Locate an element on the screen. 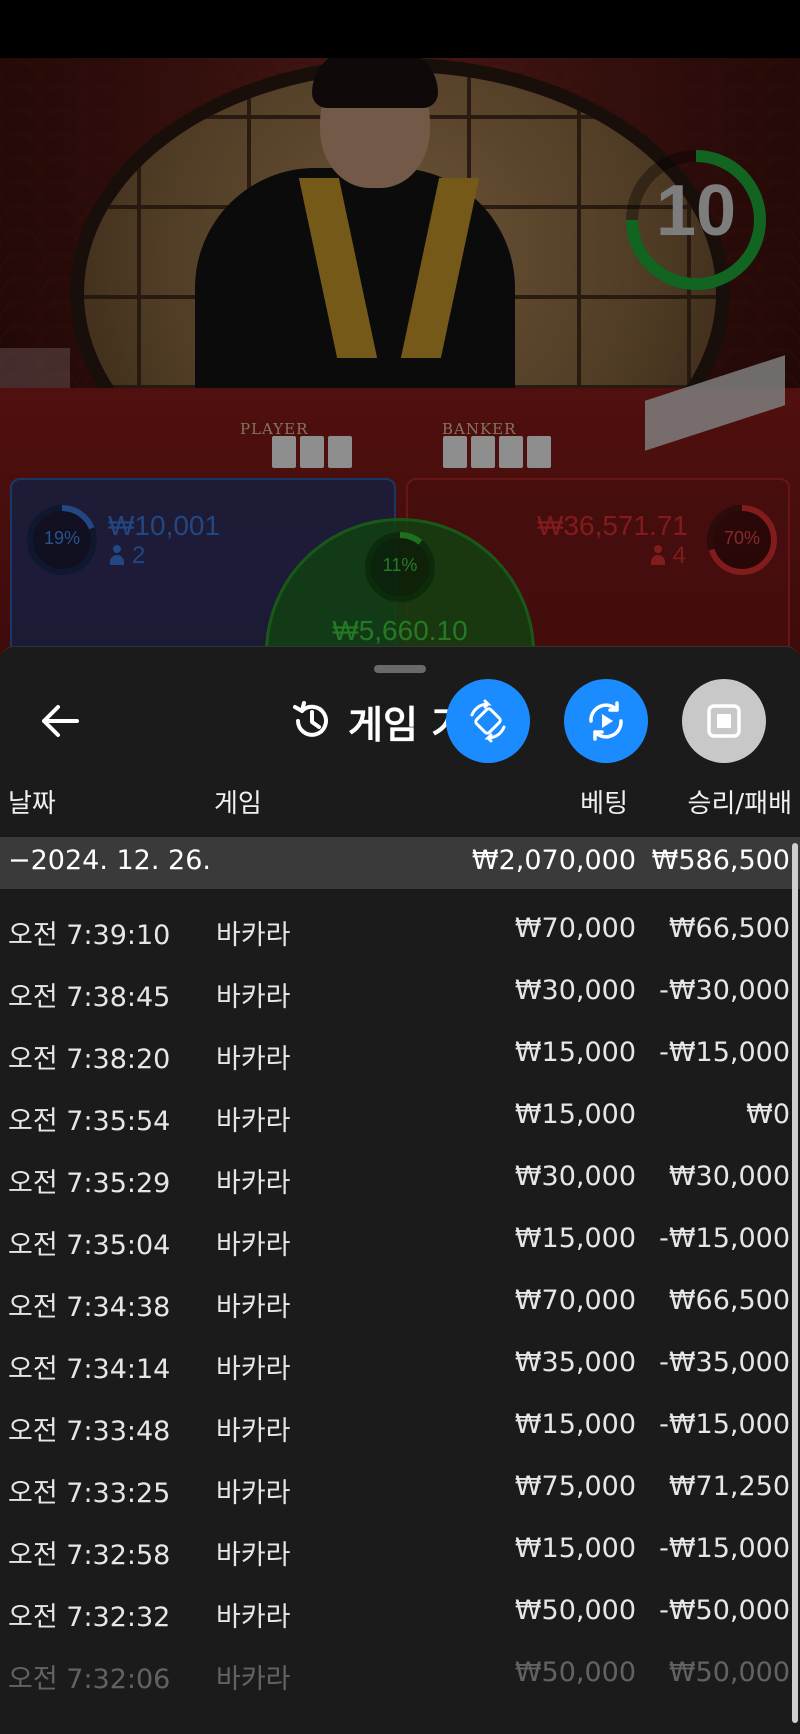 The image size is (800, 1734). row-time: 오전 7:34:14 is located at coordinates (89, 1369).